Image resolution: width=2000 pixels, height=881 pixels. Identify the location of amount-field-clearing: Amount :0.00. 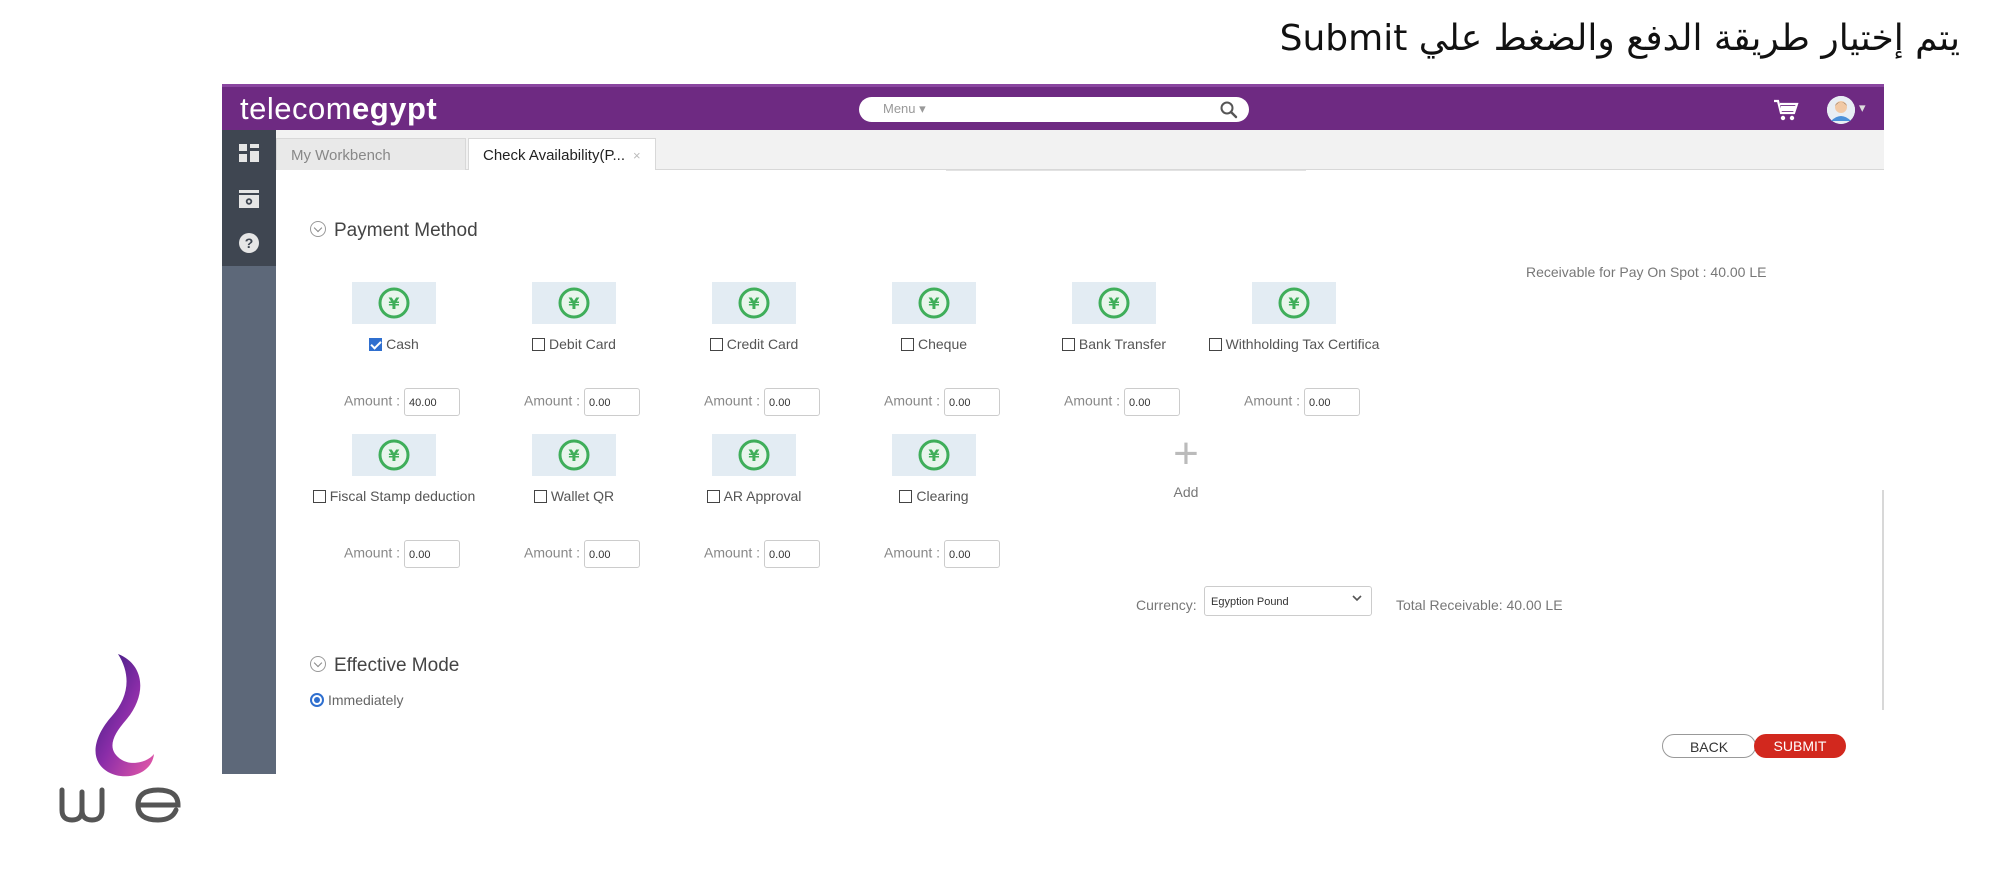
(942, 554).